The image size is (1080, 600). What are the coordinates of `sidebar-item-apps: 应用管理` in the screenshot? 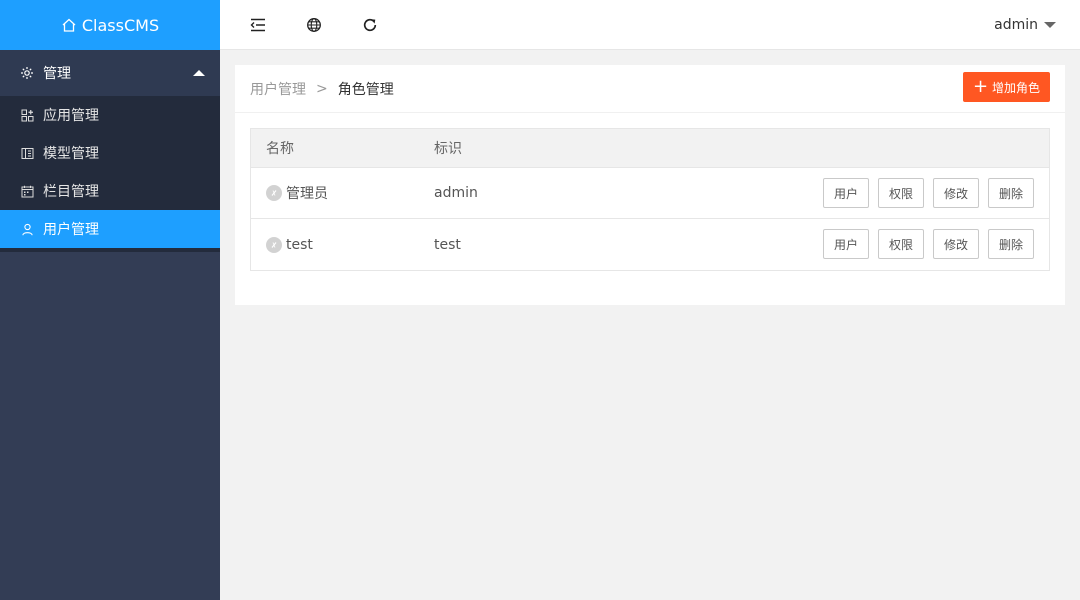 It's located at (110, 115).